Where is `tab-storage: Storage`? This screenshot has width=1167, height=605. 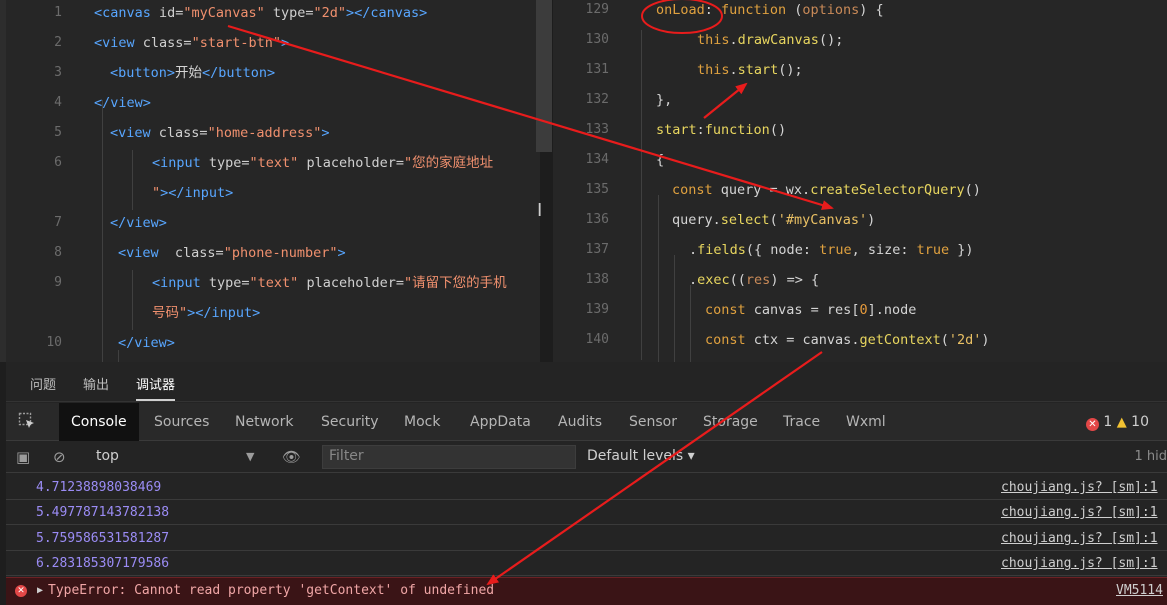
tab-storage: Storage is located at coordinates (730, 422).